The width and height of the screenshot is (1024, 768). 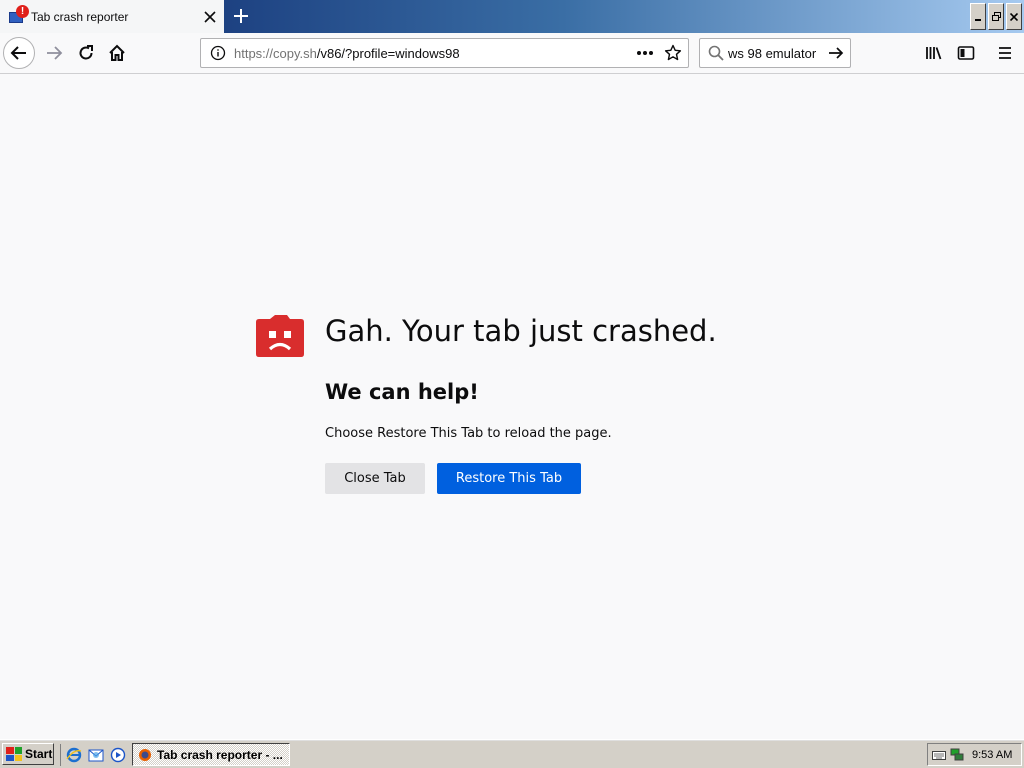 I want to click on restore-button, so click(x=996, y=16).